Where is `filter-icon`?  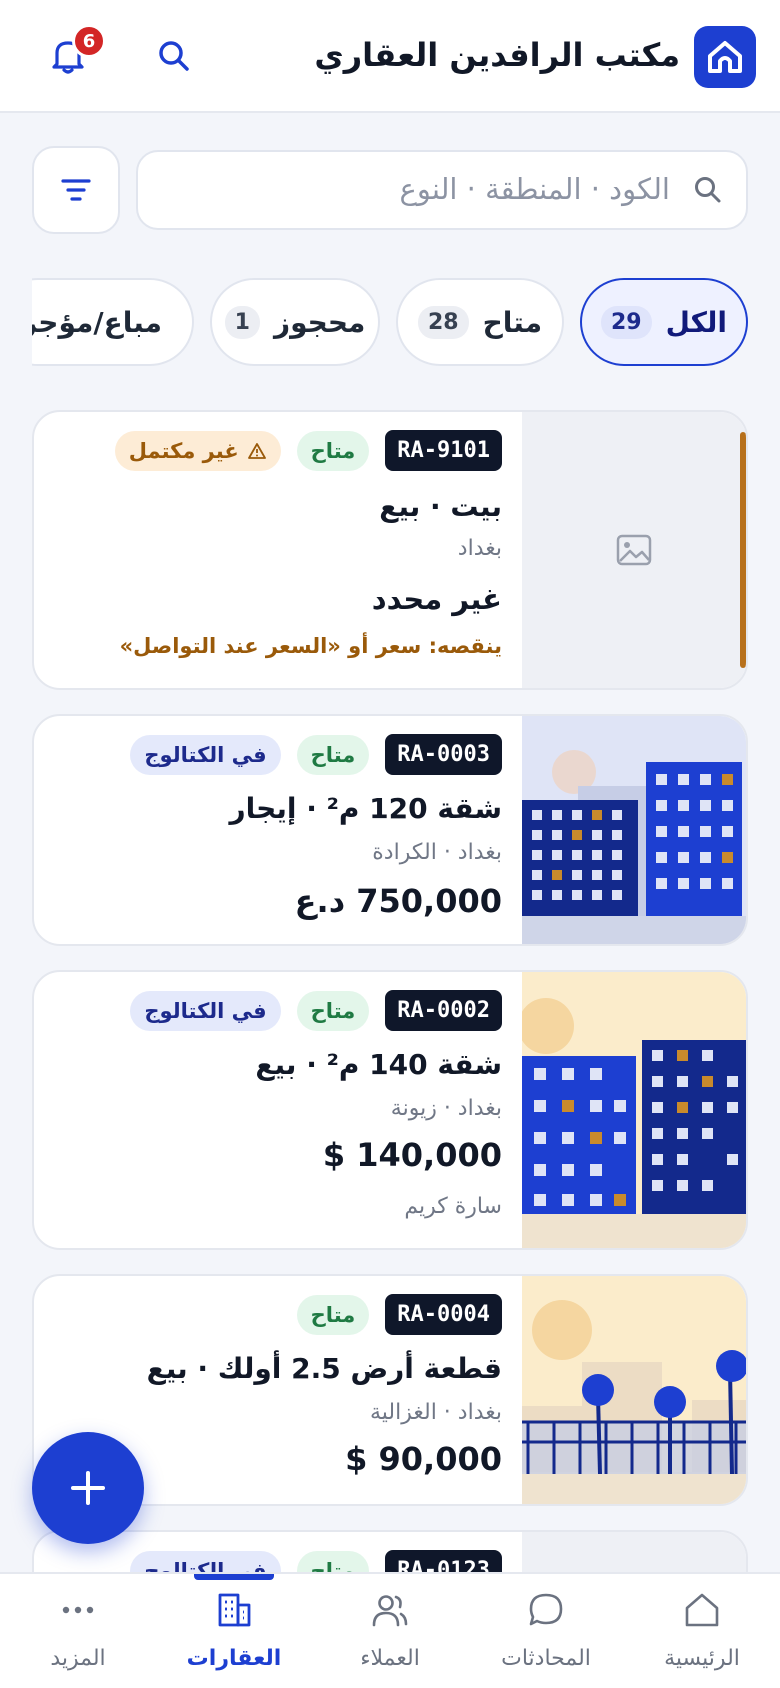
filter-icon is located at coordinates (76, 190).